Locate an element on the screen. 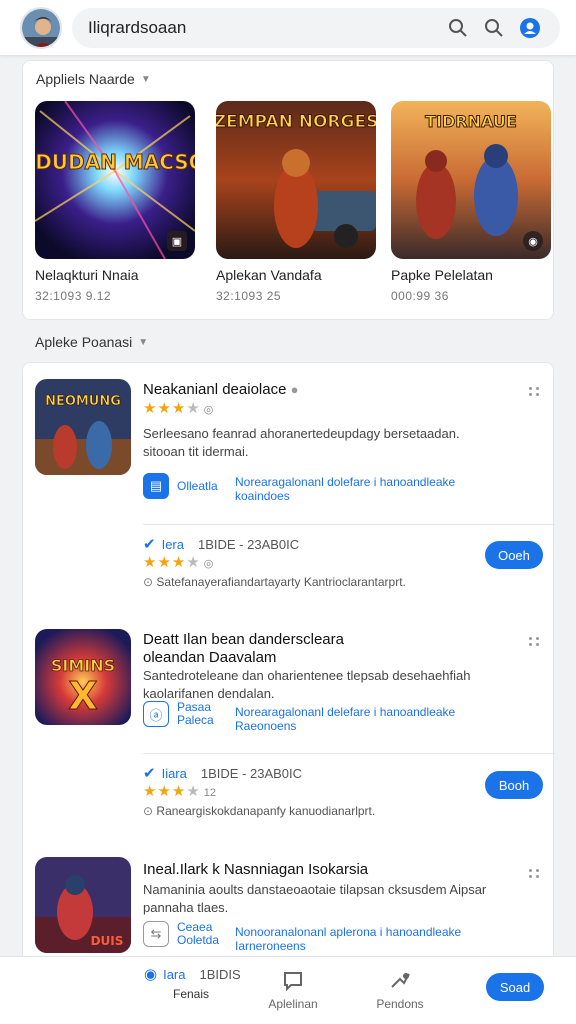 The height and width of the screenshot is (1024, 576). app-summary: ⊙ Raneargiskokdanapanfy kanuodianarlprt. is located at coordinates (259, 811).